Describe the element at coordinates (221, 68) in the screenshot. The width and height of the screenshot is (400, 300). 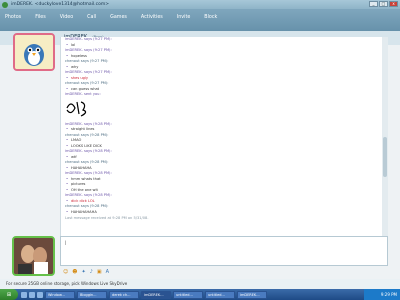
I see `message-text: why` at that location.